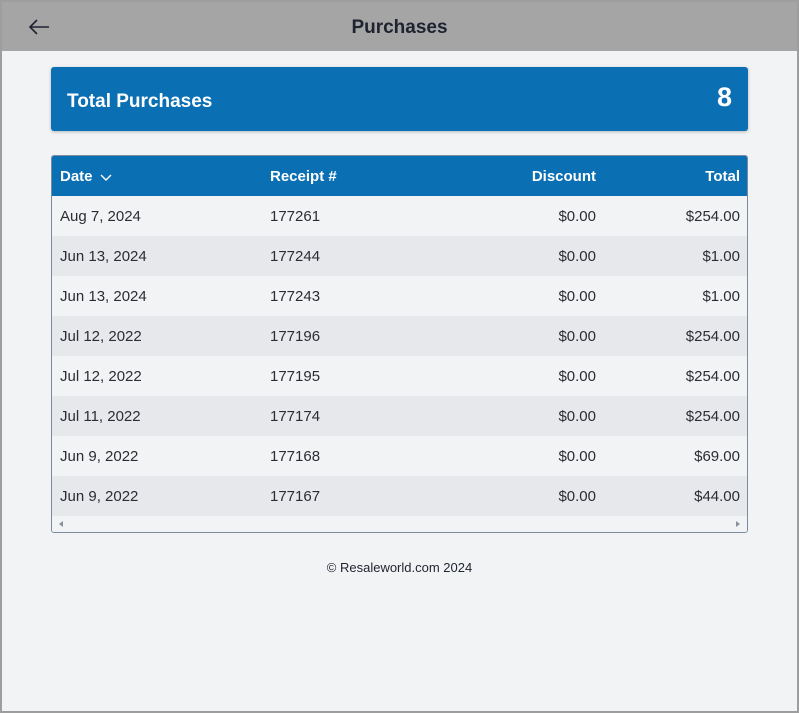 This screenshot has height=713, width=799. I want to click on table-row: Jun 13, 2024 177243 $0.00 $1.00, so click(399, 296).